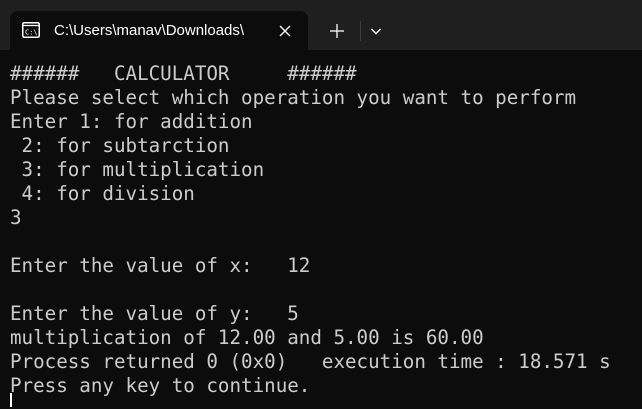 The height and width of the screenshot is (409, 642). What do you see at coordinates (131, 121) in the screenshot?
I see `console-line: Enter 1: for addition` at bounding box center [131, 121].